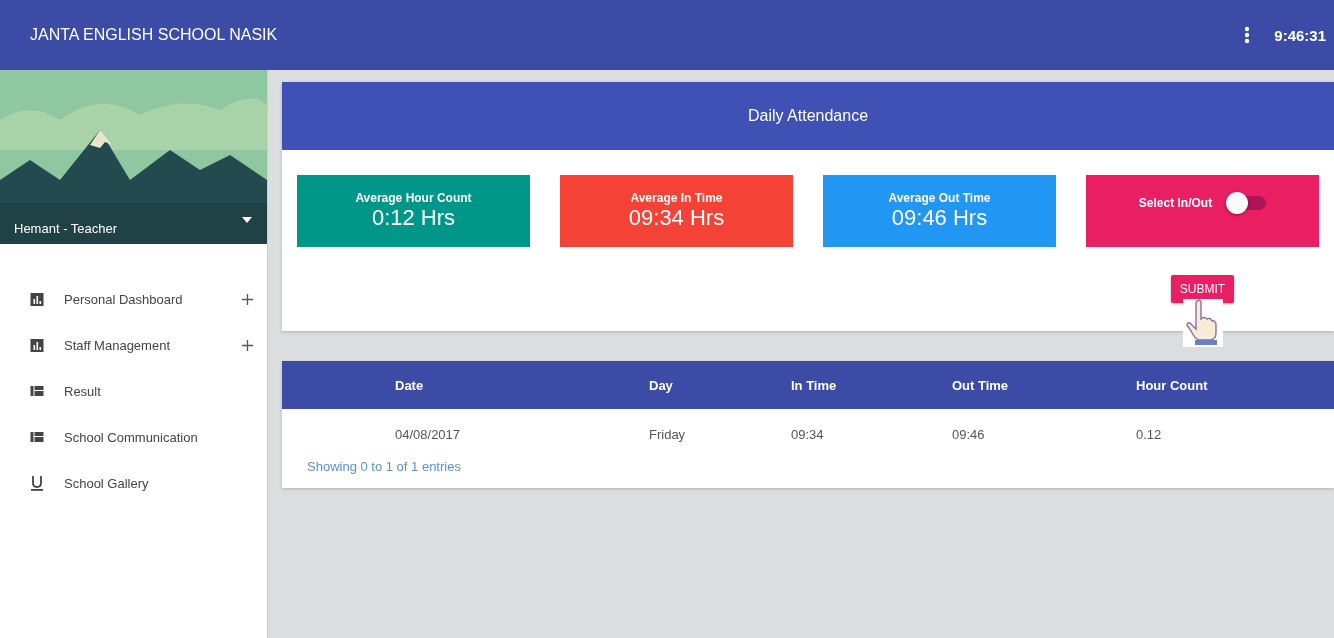 The height and width of the screenshot is (638, 1334). What do you see at coordinates (247, 220) in the screenshot?
I see `caret-icon` at bounding box center [247, 220].